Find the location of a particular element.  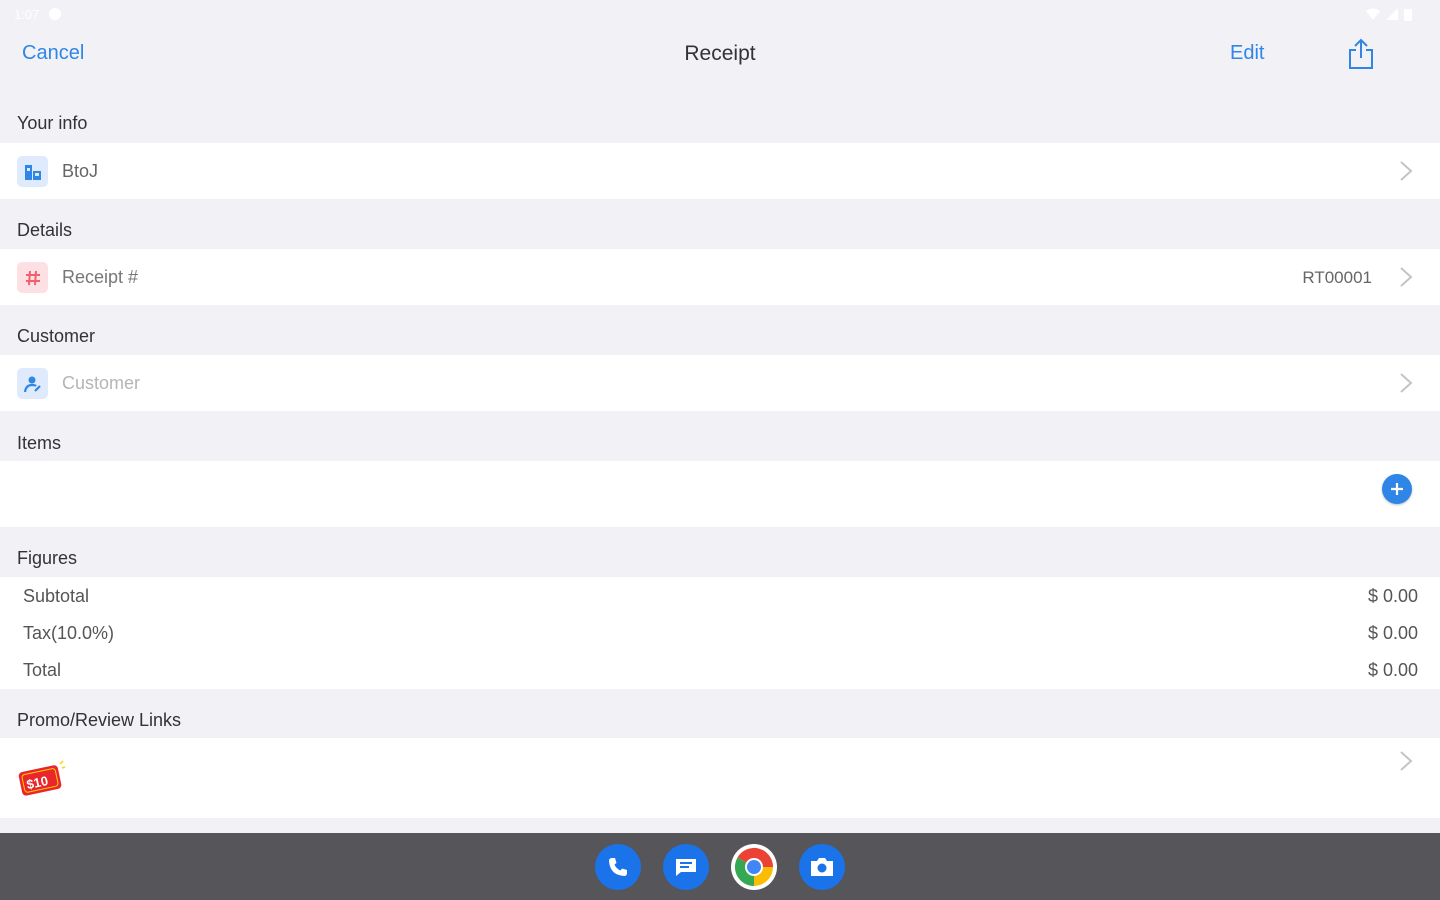

section-header-items: Items is located at coordinates (39, 443).